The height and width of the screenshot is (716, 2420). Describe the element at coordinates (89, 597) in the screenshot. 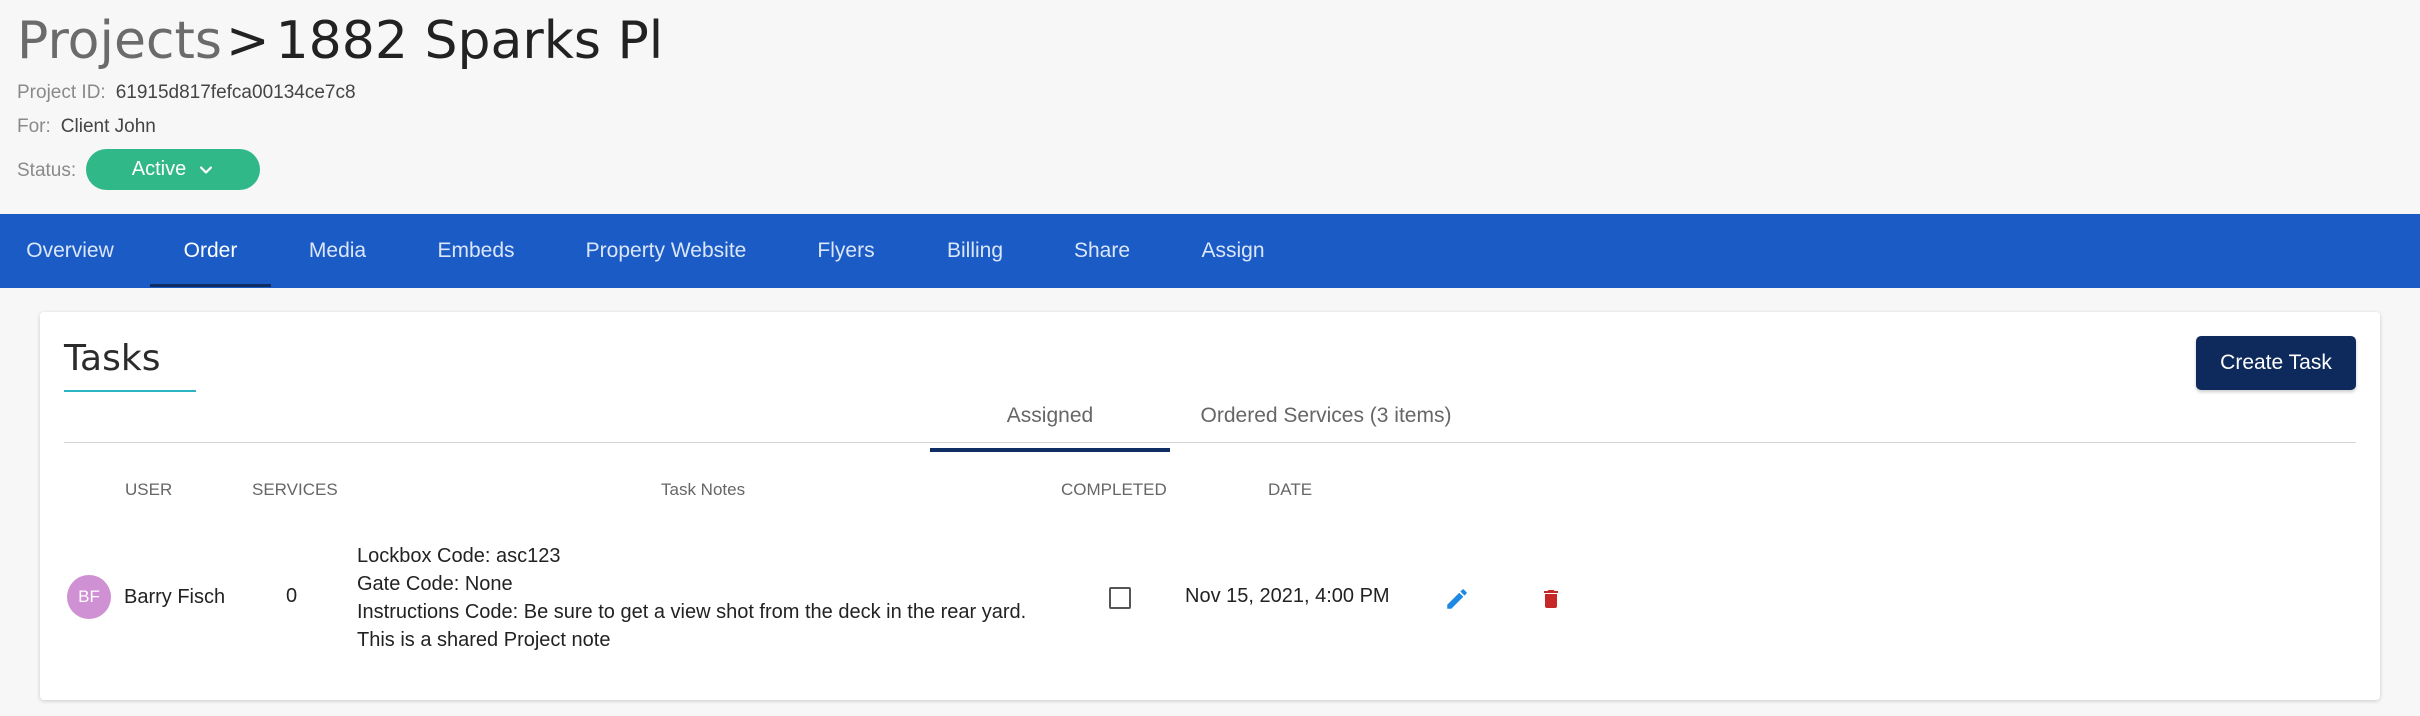

I see `avatar: BF` at that location.